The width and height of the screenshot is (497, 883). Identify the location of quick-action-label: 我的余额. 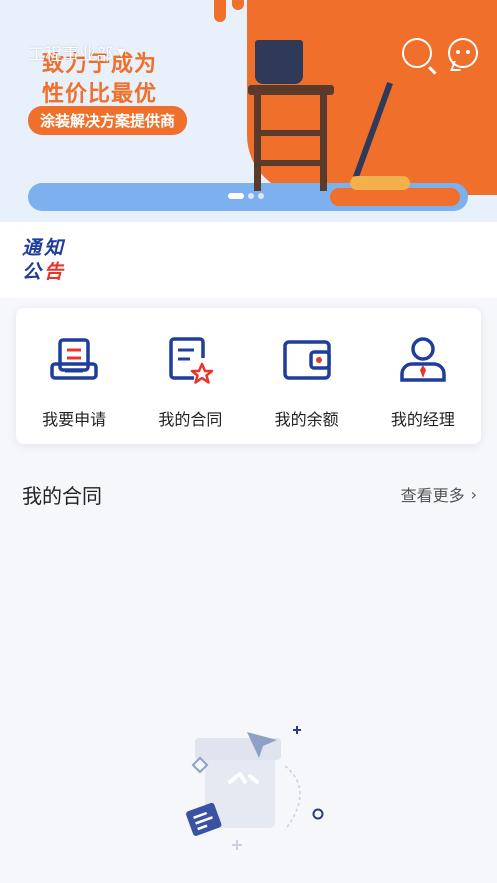
(306, 419).